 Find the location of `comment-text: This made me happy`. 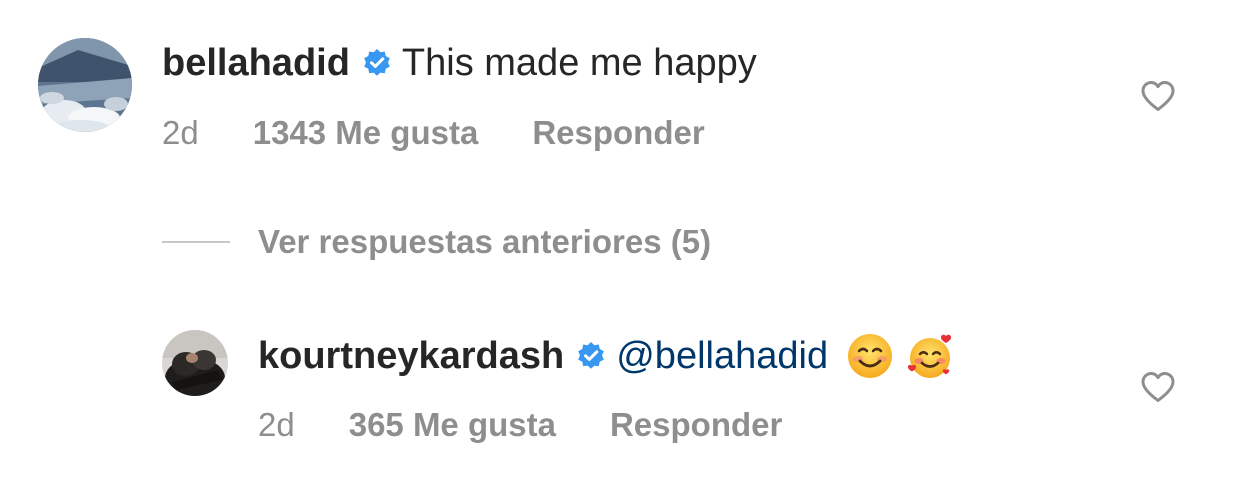

comment-text: This made me happy is located at coordinates (579, 63).